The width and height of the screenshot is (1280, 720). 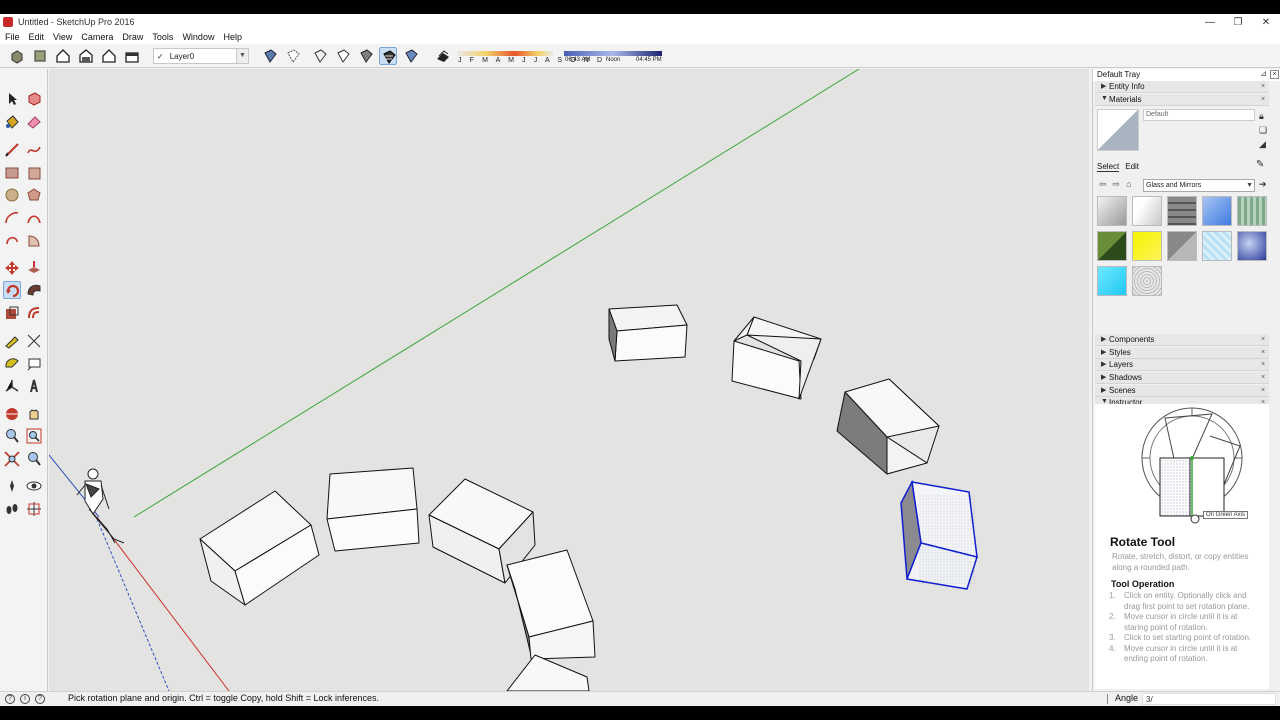 What do you see at coordinates (34, 195) in the screenshot?
I see `polygon-tool-icon` at bounding box center [34, 195].